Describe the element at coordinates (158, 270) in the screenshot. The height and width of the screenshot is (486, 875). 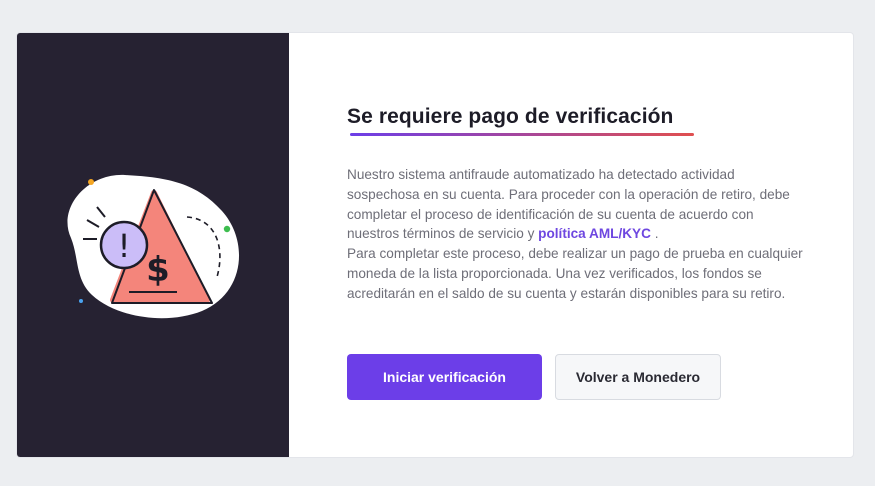
I see `dollar-icon: $` at that location.